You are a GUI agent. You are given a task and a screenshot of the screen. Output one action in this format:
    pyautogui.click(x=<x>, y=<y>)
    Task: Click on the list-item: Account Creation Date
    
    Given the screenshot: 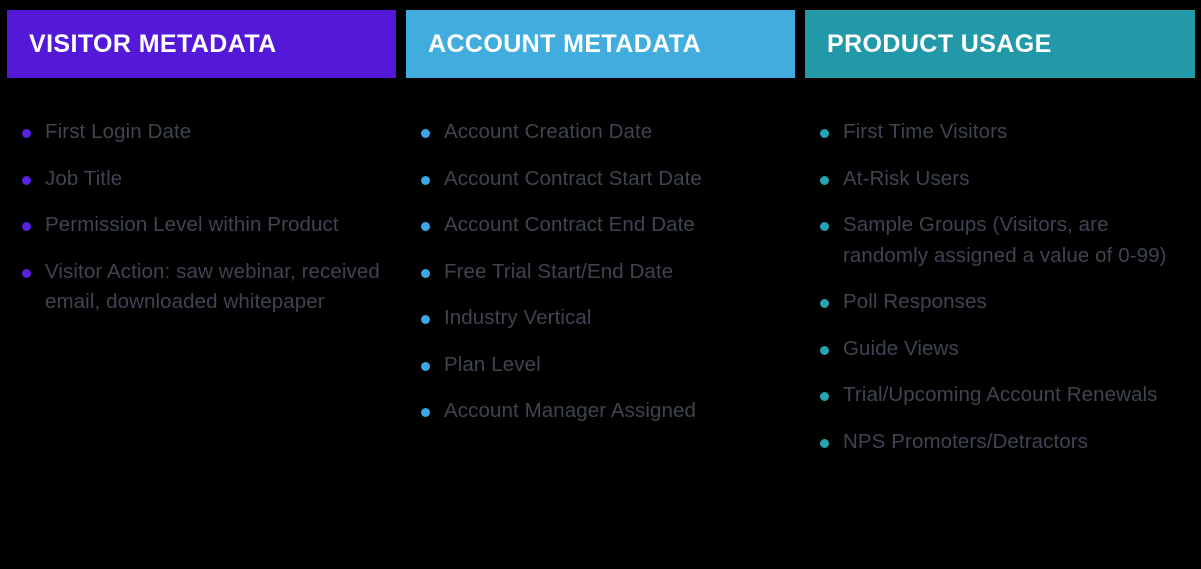 What is the action you would take?
    pyautogui.click(x=604, y=132)
    